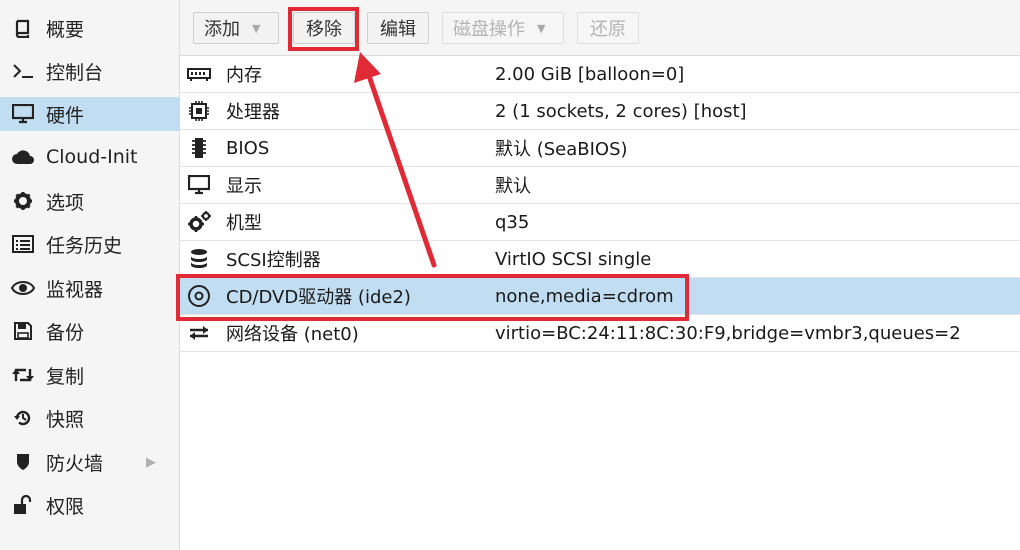  What do you see at coordinates (65, 506) in the screenshot?
I see `sidebar-item-label: 权限` at bounding box center [65, 506].